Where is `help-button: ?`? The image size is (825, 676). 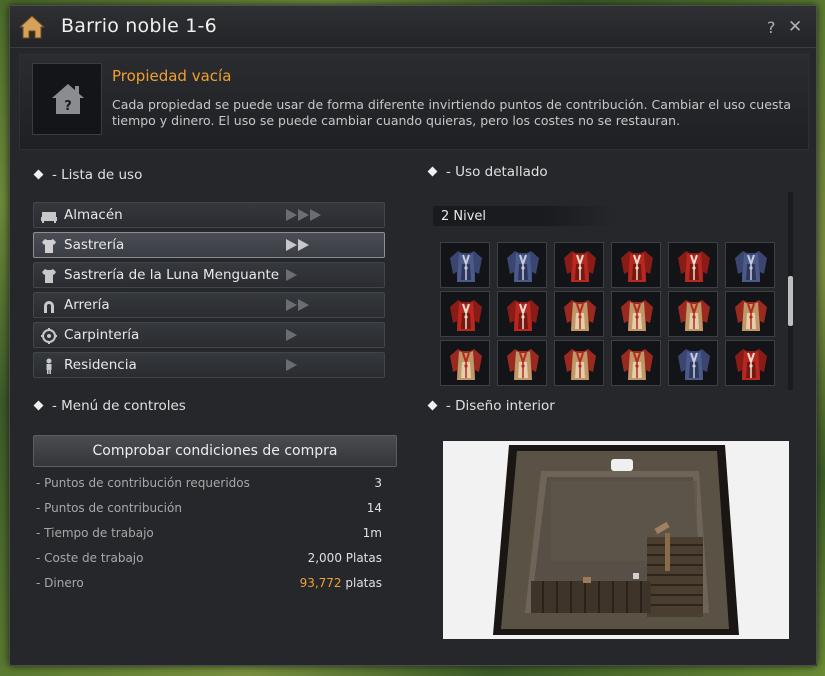
help-button: ? is located at coordinates (771, 27).